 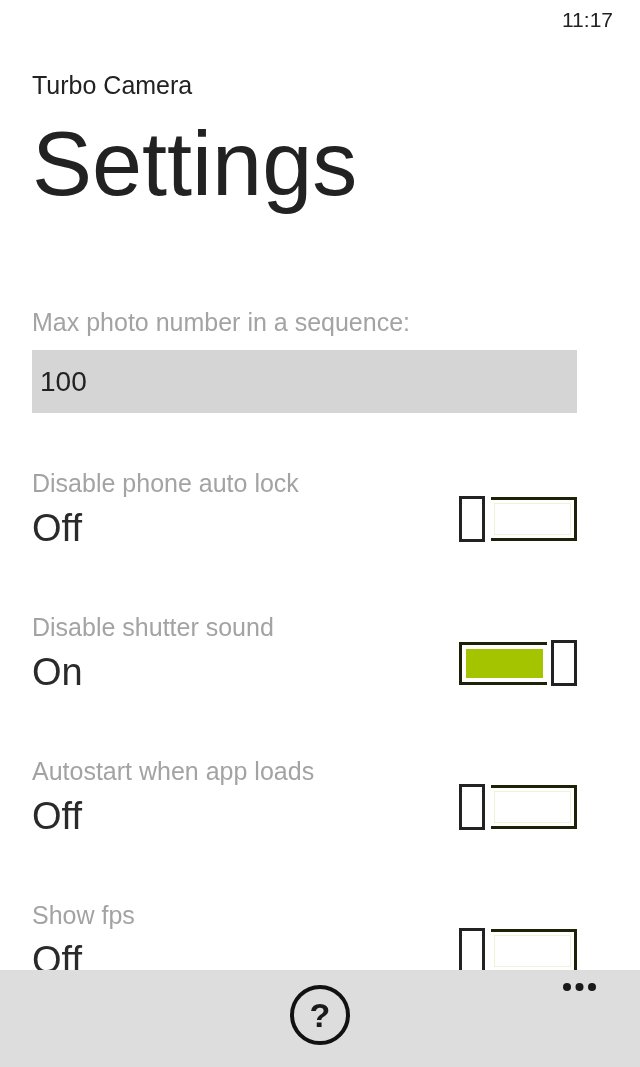 I want to click on page-title: Settings, so click(x=195, y=164).